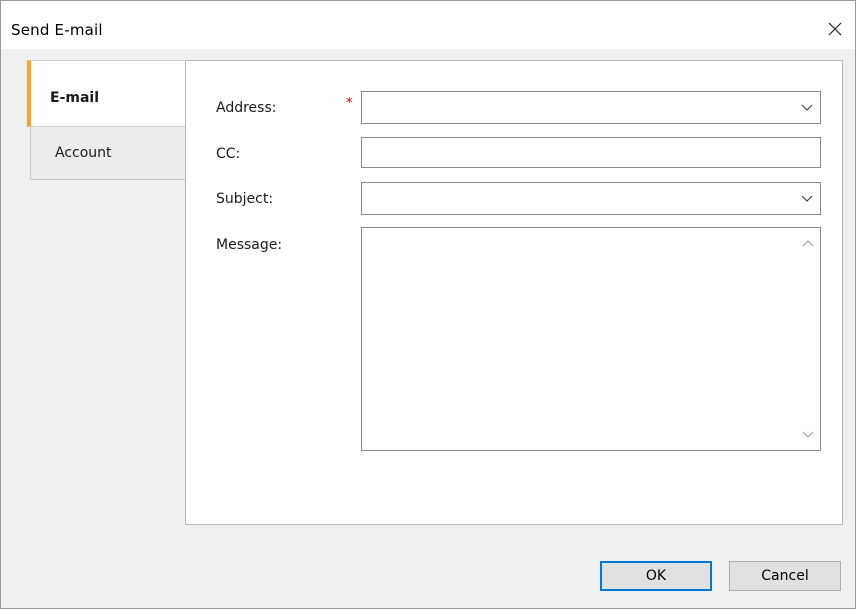 The image size is (856, 609). I want to click on subject-input, so click(577, 198).